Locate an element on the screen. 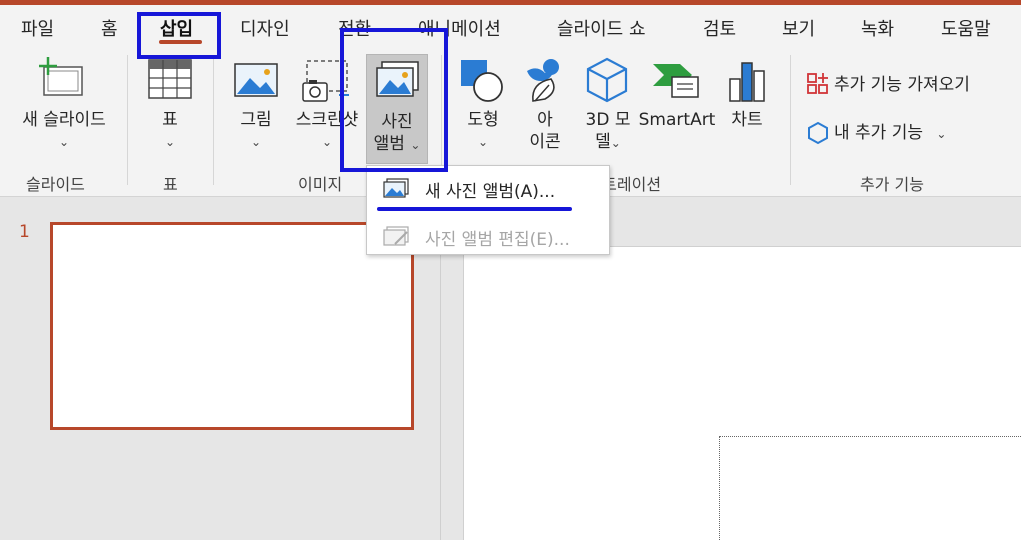 Image resolution: width=1021 pixels, height=540 pixels. chart-button: 차트 is located at coordinates (747, 120).